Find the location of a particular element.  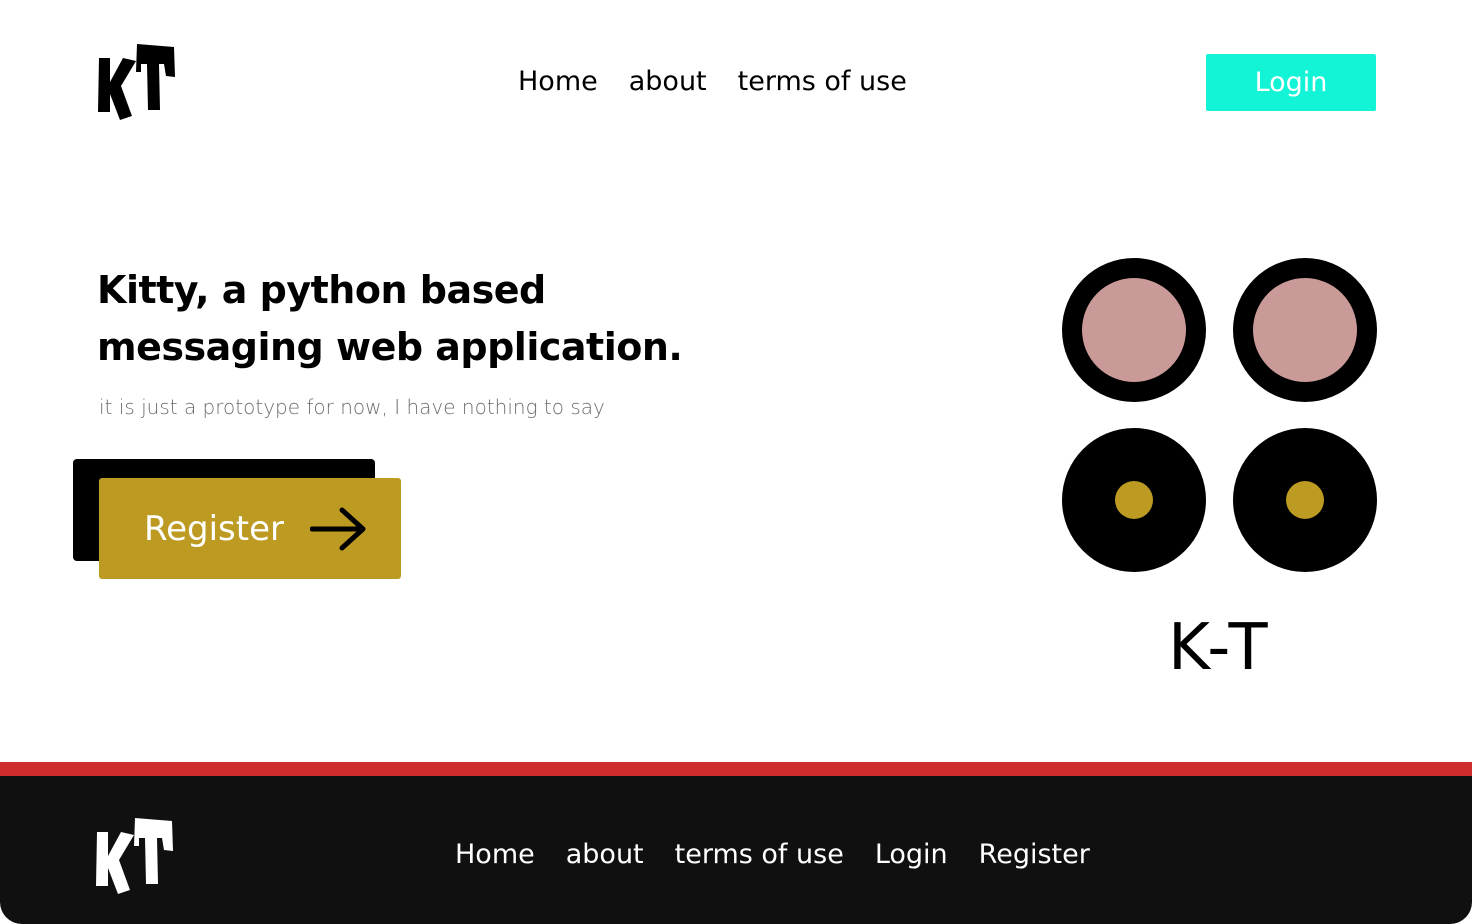

register-label: Register is located at coordinates (214, 528).